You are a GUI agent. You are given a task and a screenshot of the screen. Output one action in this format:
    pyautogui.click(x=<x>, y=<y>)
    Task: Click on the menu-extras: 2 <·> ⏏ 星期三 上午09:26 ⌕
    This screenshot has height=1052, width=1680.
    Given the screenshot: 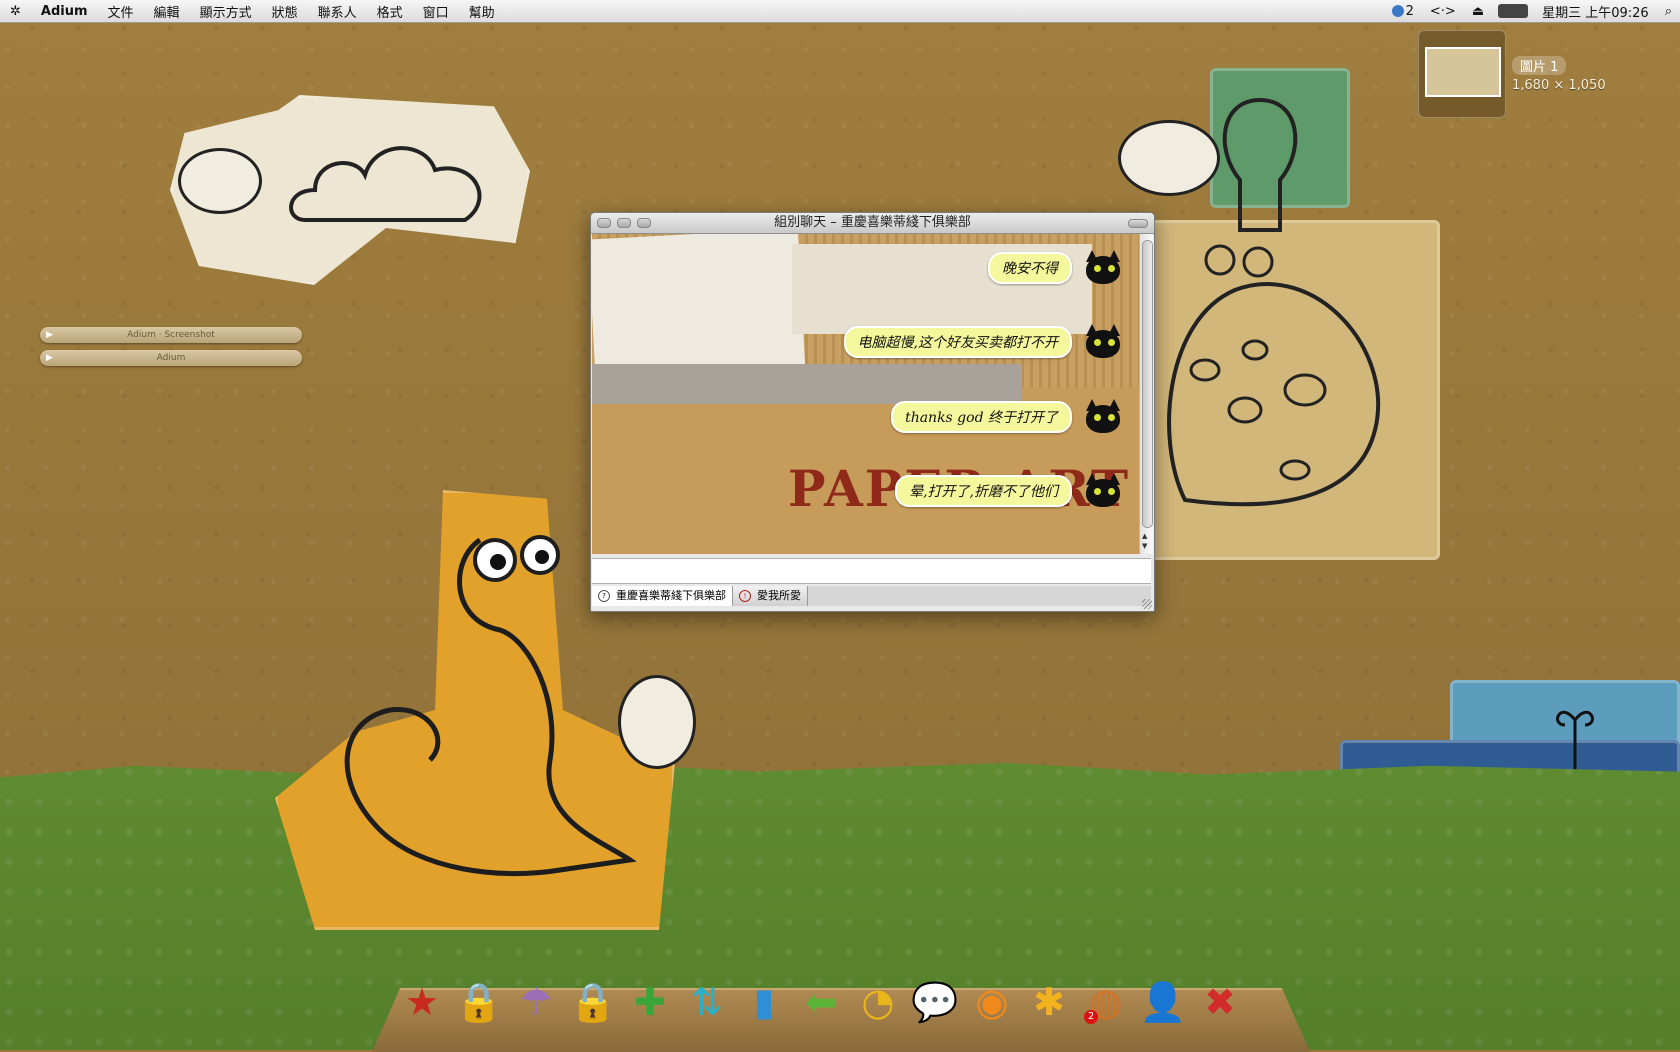 What is the action you would take?
    pyautogui.click(x=1532, y=11)
    